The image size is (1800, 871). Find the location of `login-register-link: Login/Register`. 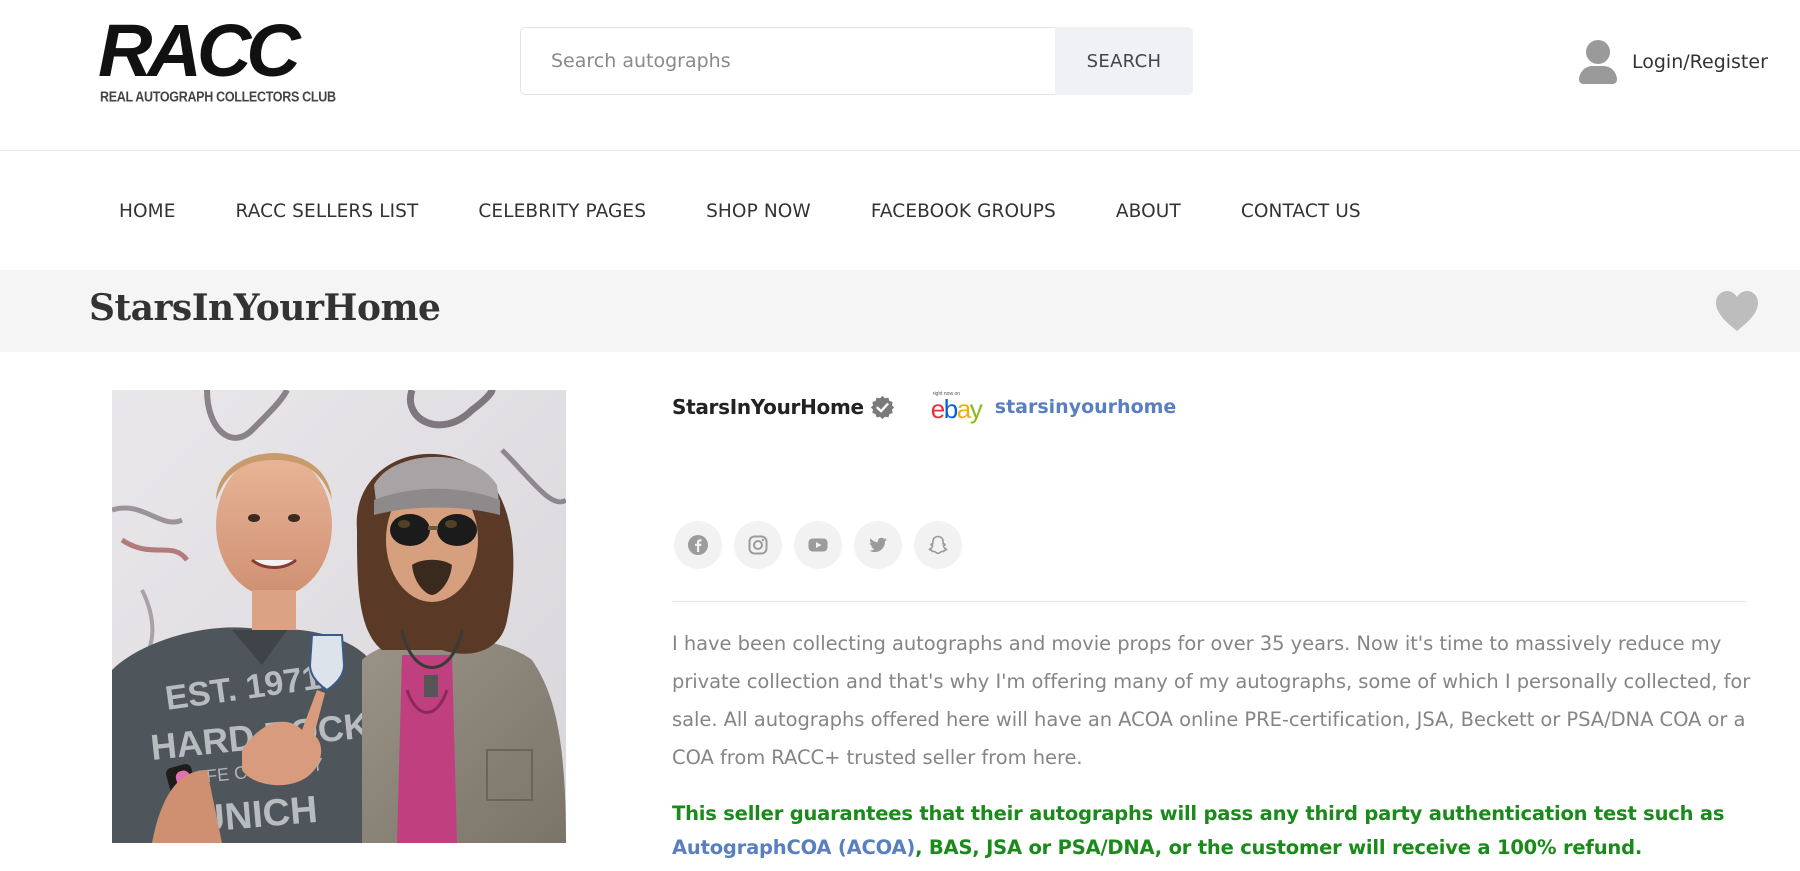

login-register-link: Login/Register is located at coordinates (1673, 62).